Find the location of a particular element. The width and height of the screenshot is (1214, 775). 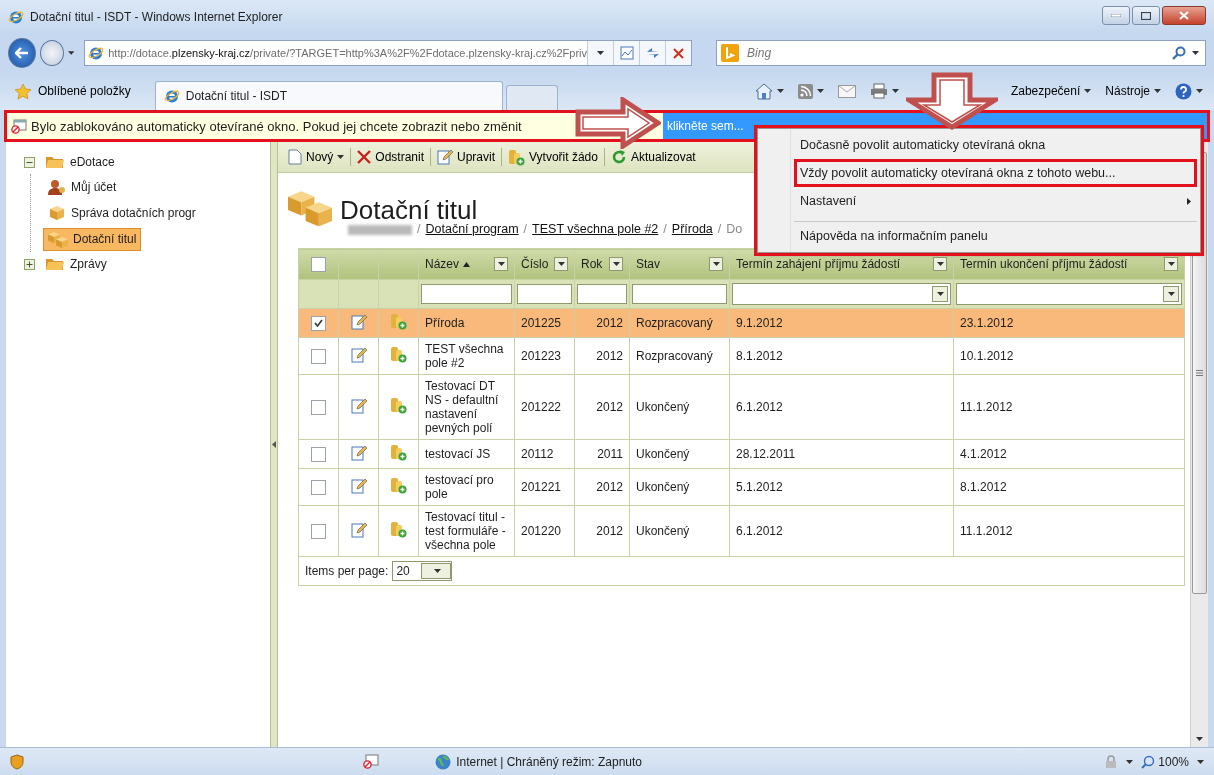

globe-icon is located at coordinates (443, 761).